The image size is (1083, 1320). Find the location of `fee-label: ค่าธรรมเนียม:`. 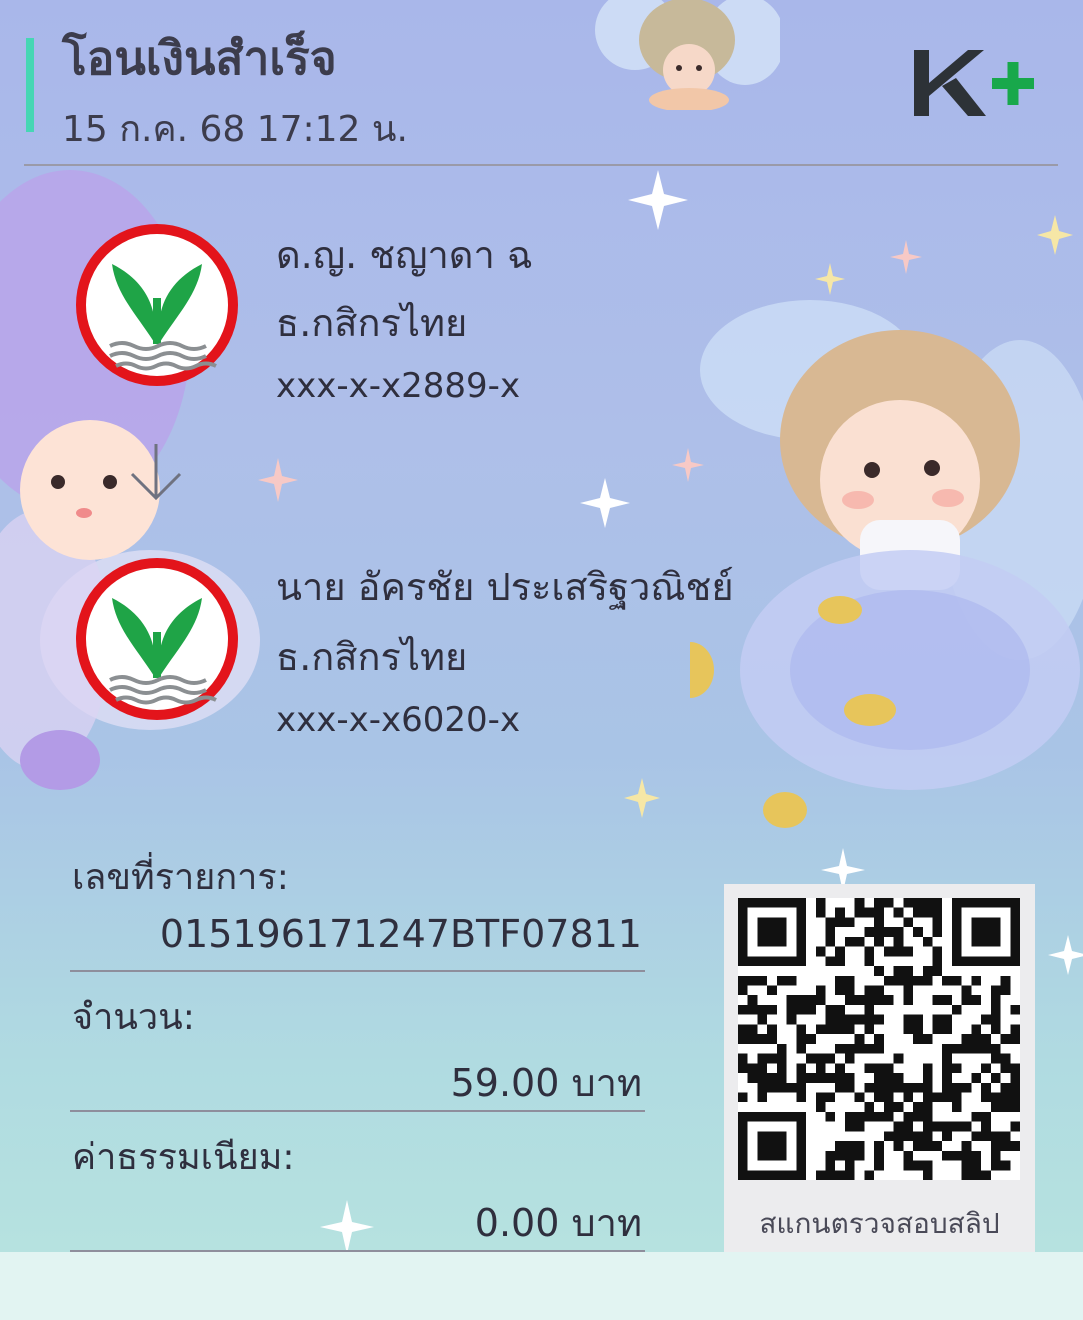

fee-label: ค่าธรรมเนียม: is located at coordinates (183, 1157).